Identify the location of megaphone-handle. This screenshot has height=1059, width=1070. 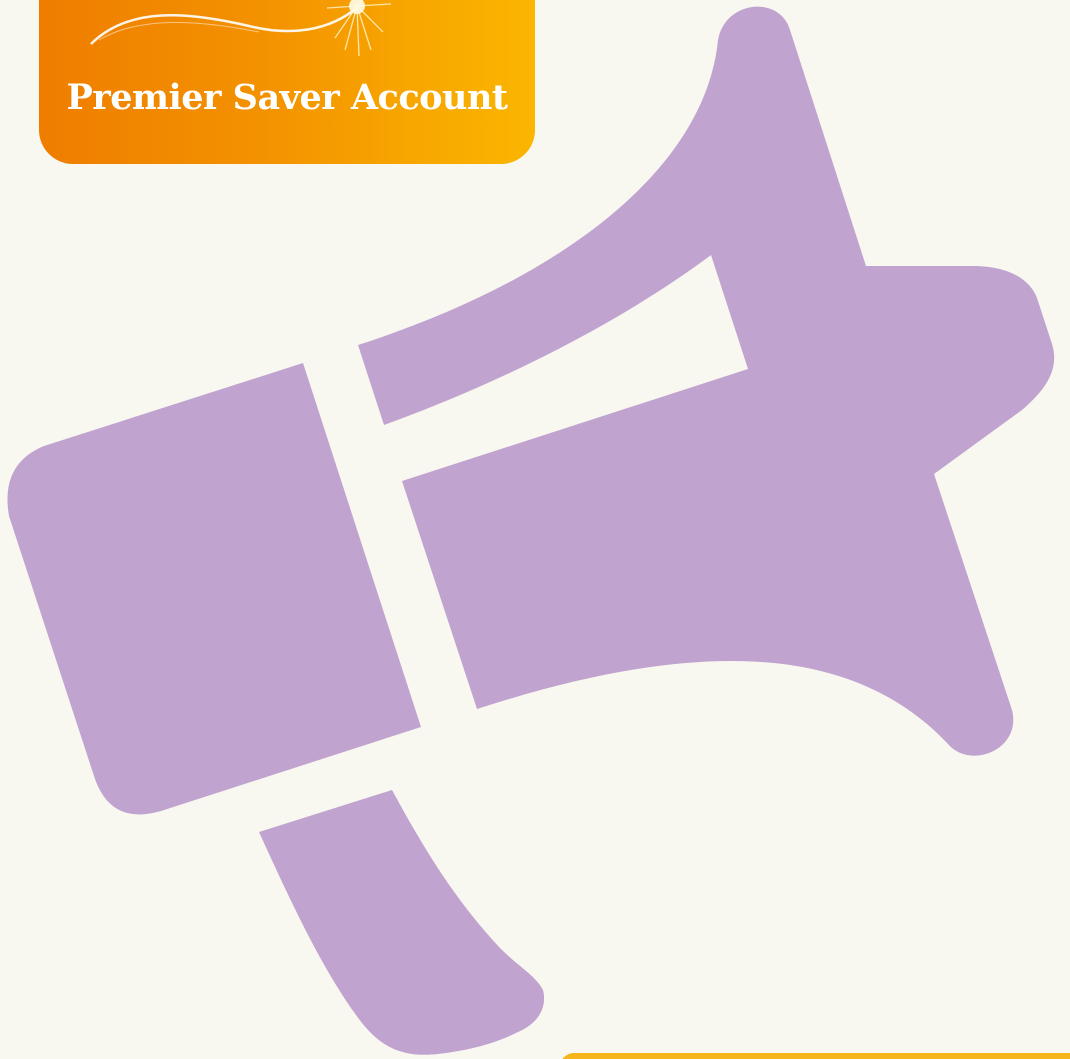
(402, 922).